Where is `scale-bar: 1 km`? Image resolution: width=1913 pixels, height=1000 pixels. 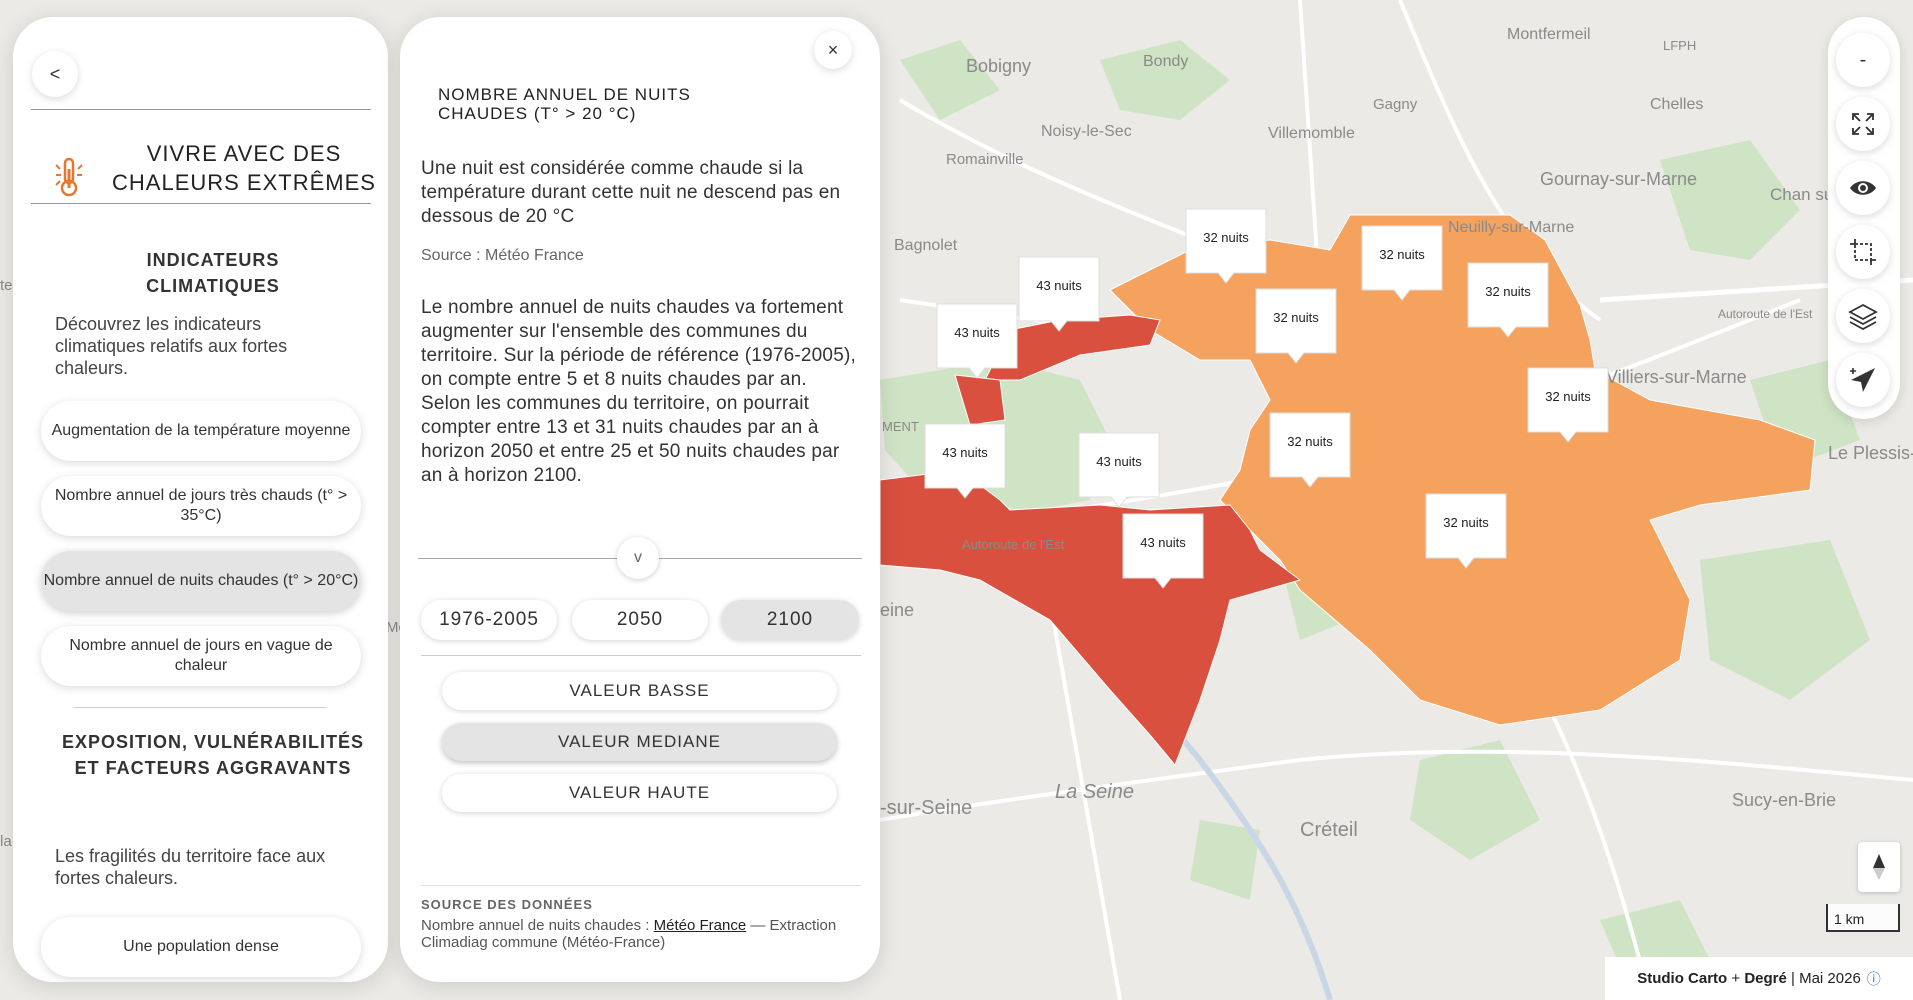
scale-bar: 1 km is located at coordinates (1863, 918).